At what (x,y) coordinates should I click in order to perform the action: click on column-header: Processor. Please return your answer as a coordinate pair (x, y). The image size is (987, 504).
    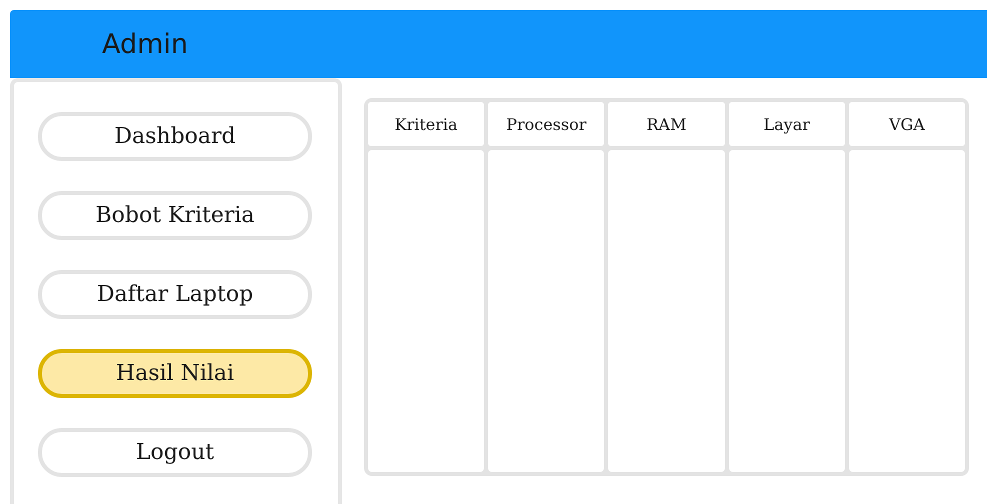
    Looking at the image, I should click on (546, 124).